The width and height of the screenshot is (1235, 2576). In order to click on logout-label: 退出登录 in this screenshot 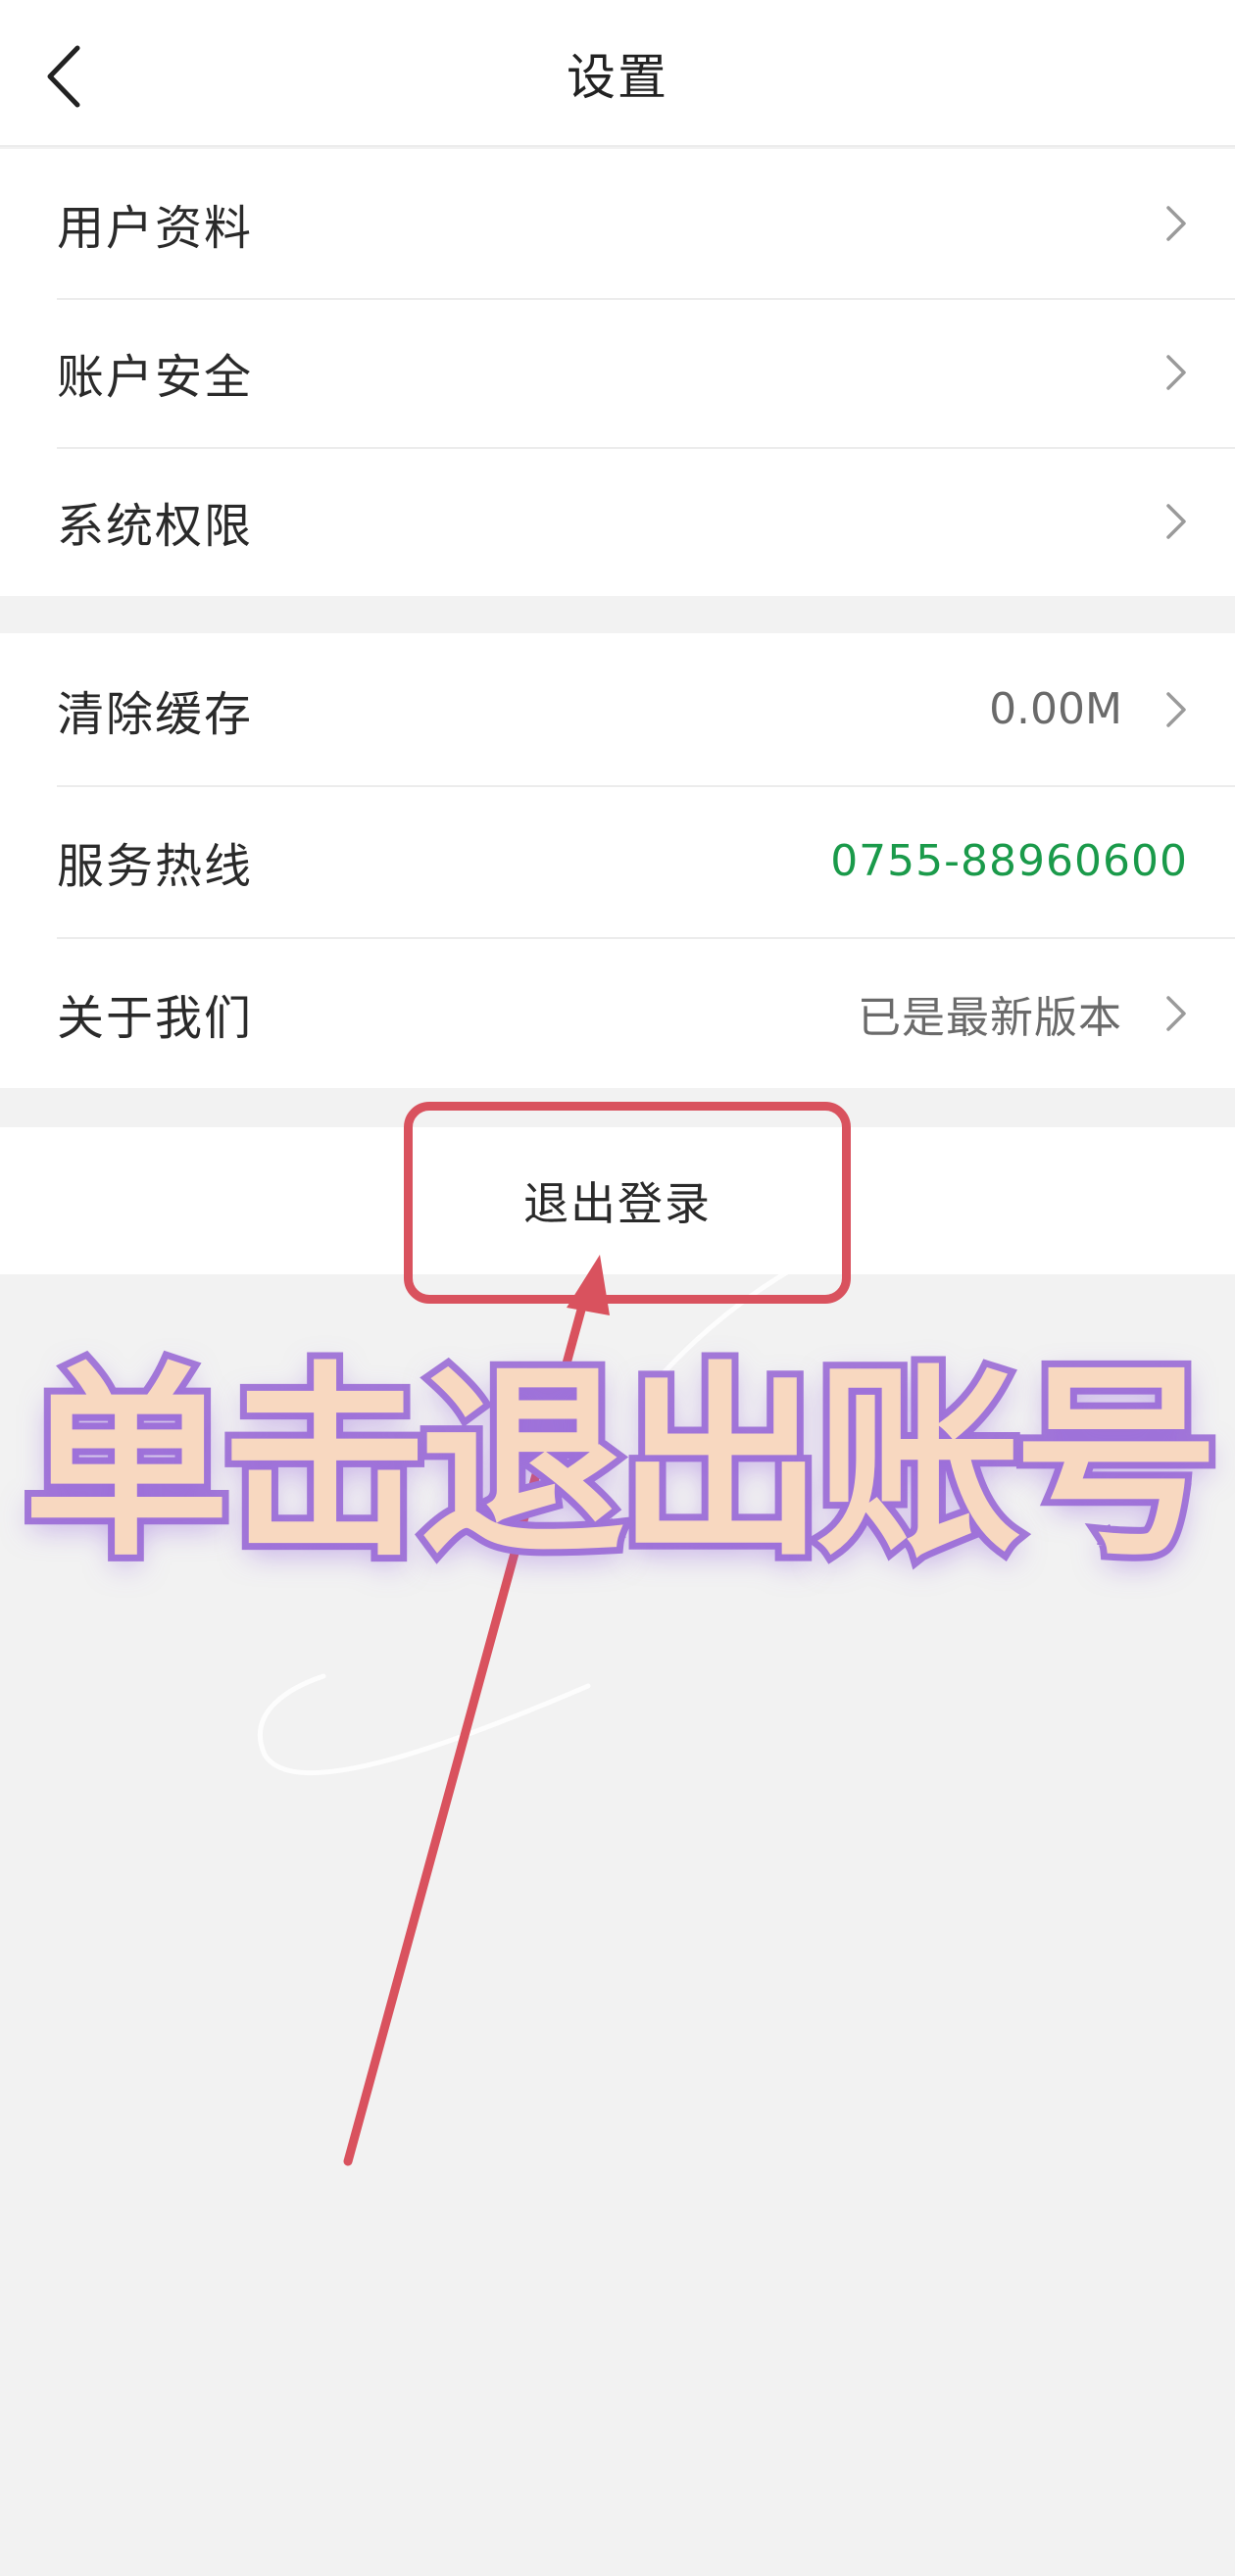, I will do `click(617, 1203)`.